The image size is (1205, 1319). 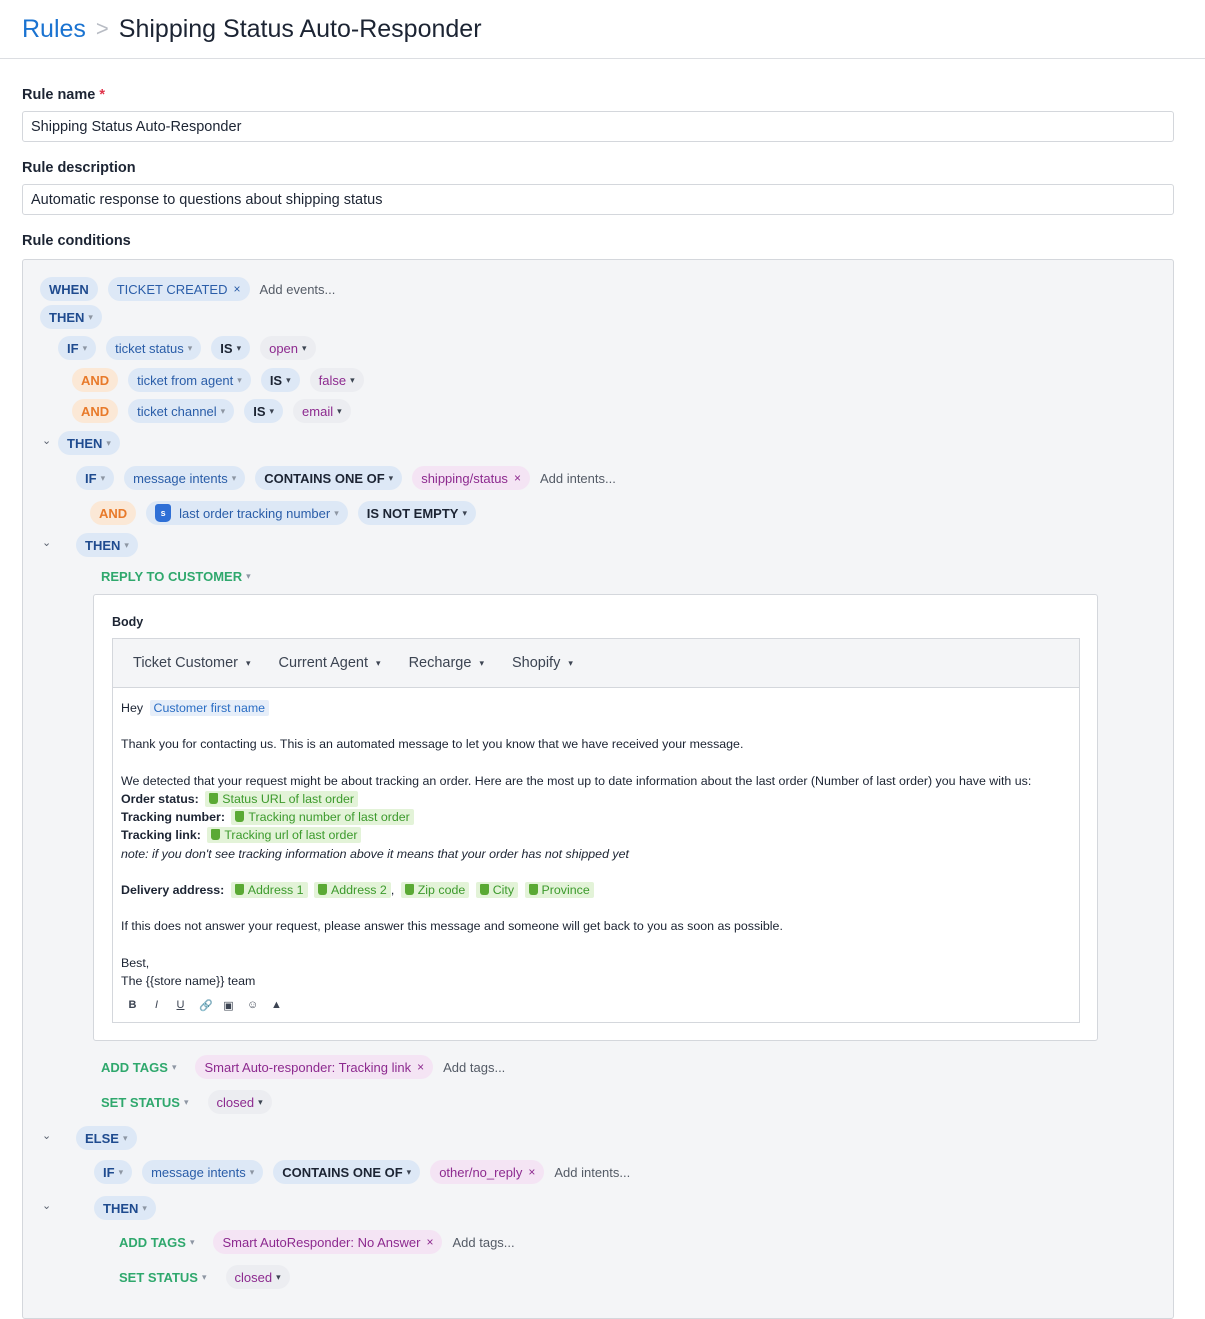 I want to click on sign-off-best: Best,, so click(x=135, y=962).